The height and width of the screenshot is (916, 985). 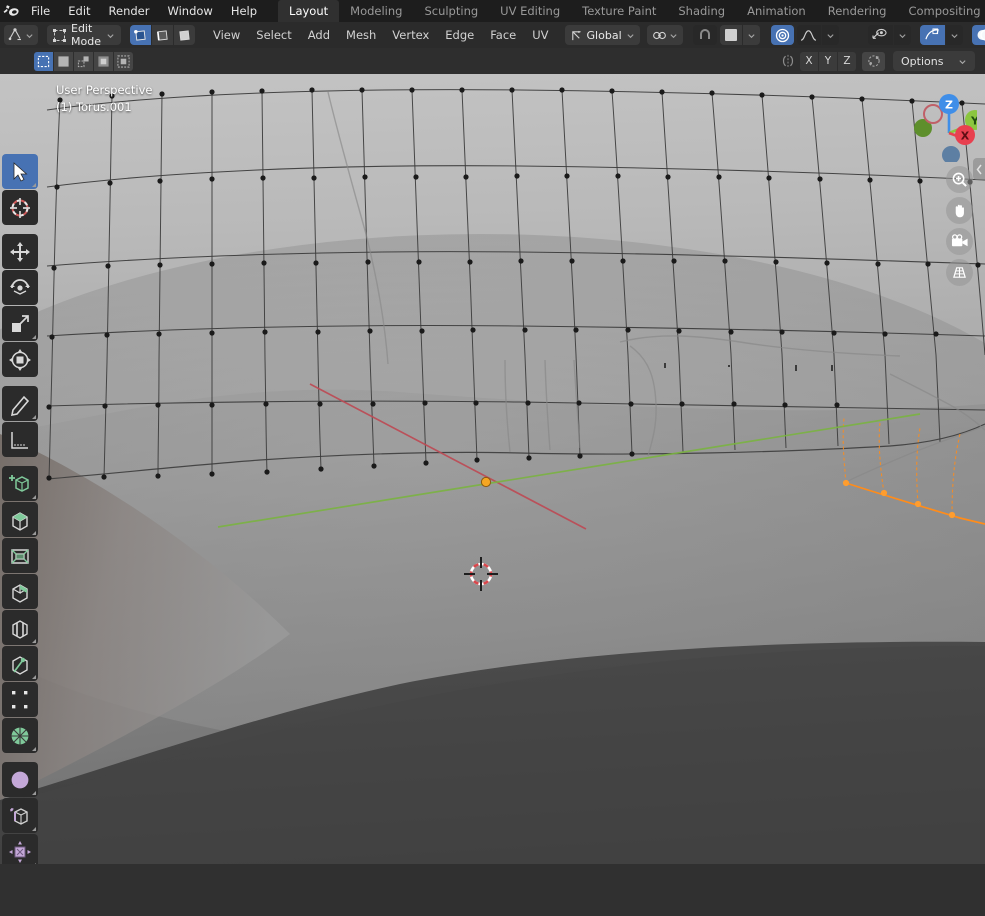 What do you see at coordinates (20, 849) in the screenshot?
I see `tool-shrink-fatten` at bounding box center [20, 849].